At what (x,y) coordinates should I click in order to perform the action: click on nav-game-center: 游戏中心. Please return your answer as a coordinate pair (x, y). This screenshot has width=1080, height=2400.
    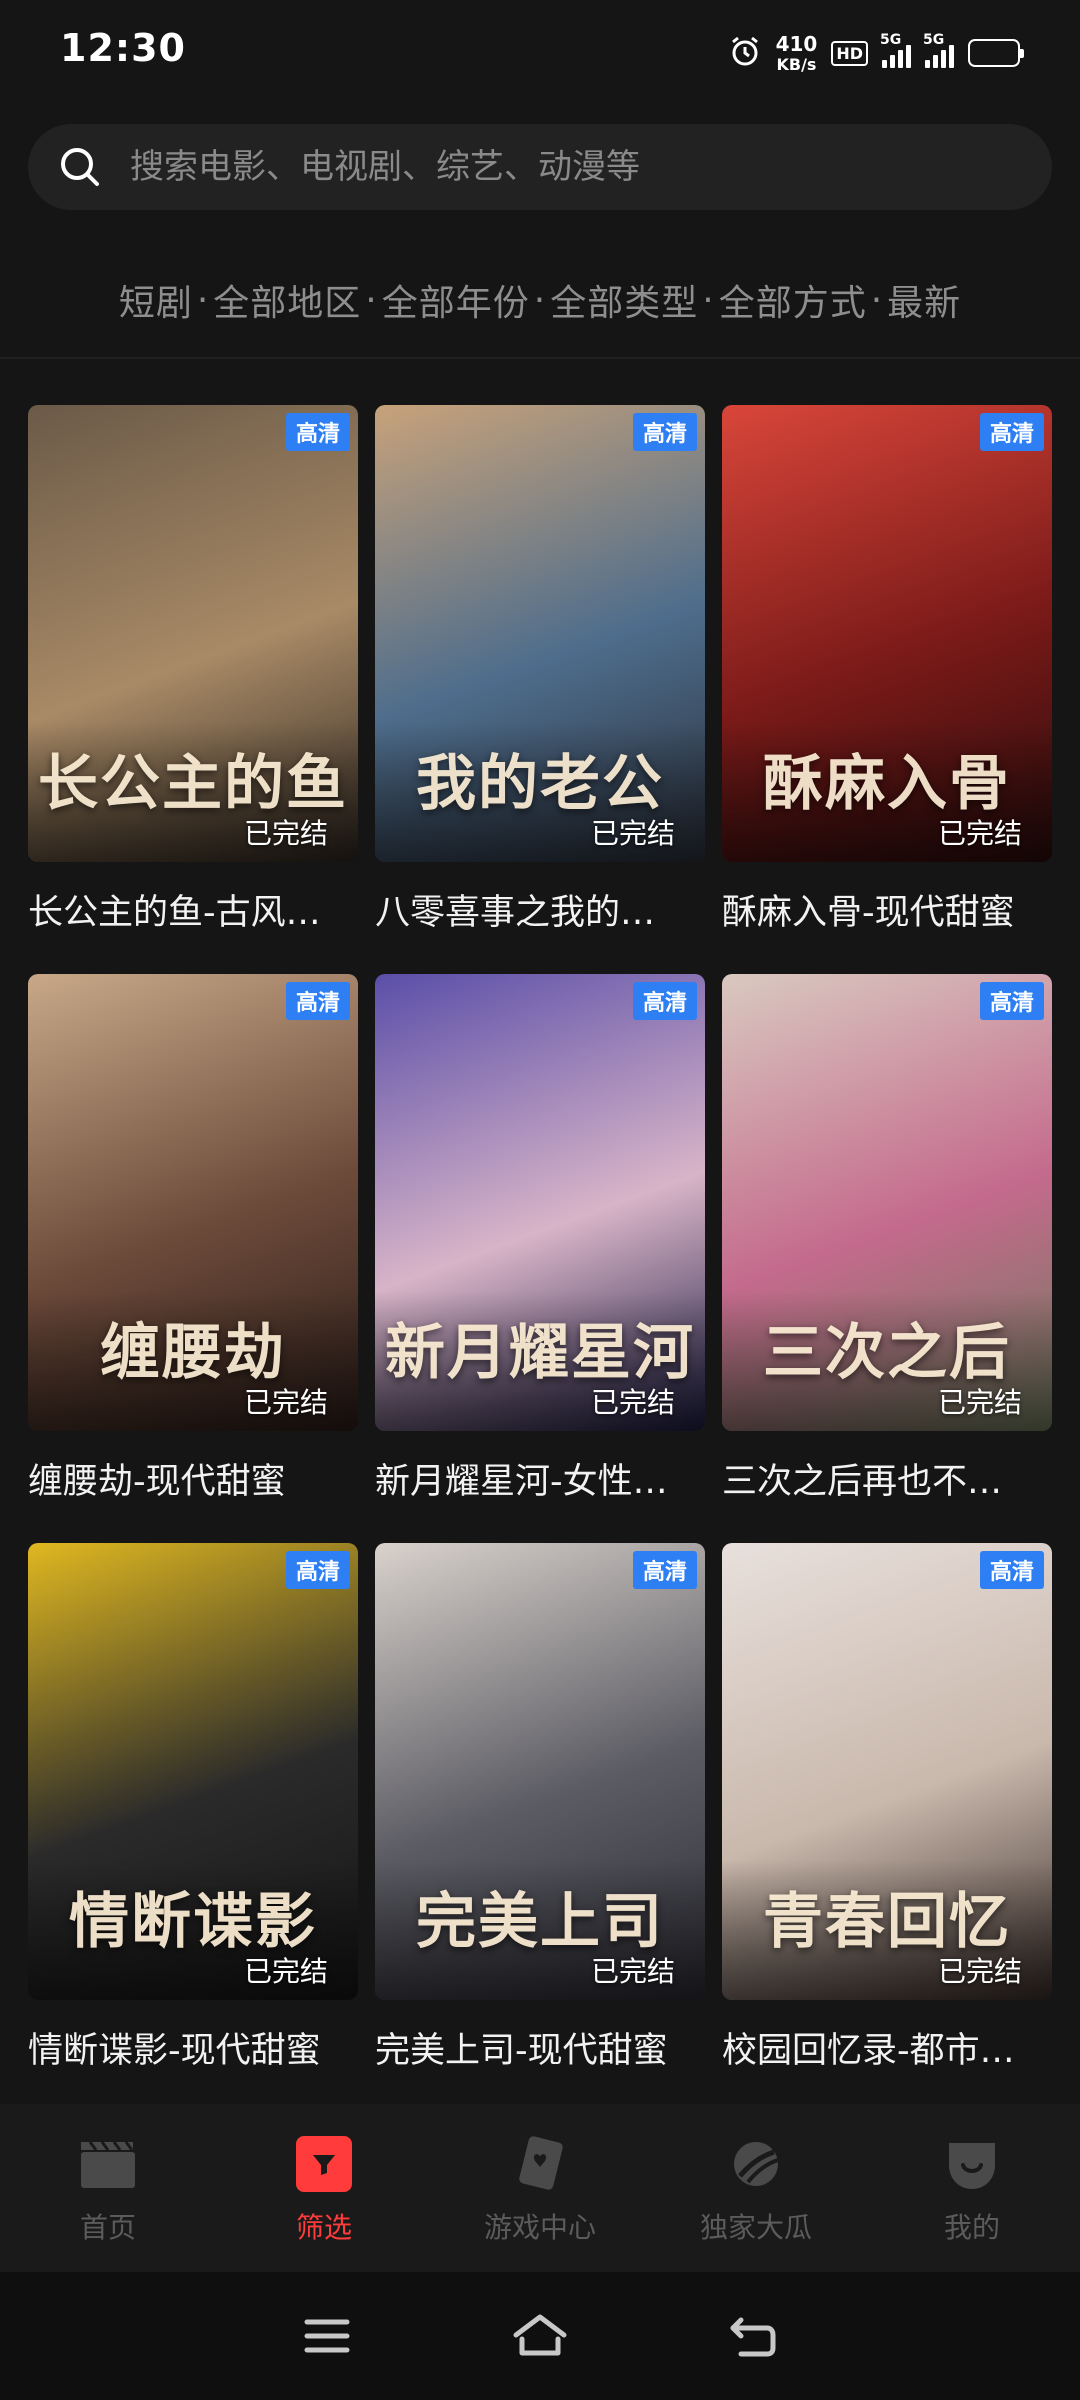
    Looking at the image, I should click on (540, 2188).